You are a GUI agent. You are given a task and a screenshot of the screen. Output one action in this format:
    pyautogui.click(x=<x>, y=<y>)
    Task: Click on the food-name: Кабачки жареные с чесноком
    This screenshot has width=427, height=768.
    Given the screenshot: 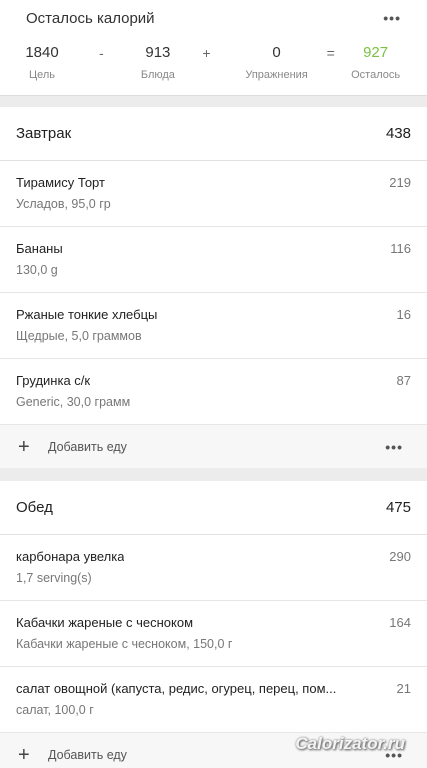 What is the action you would take?
    pyautogui.click(x=105, y=622)
    